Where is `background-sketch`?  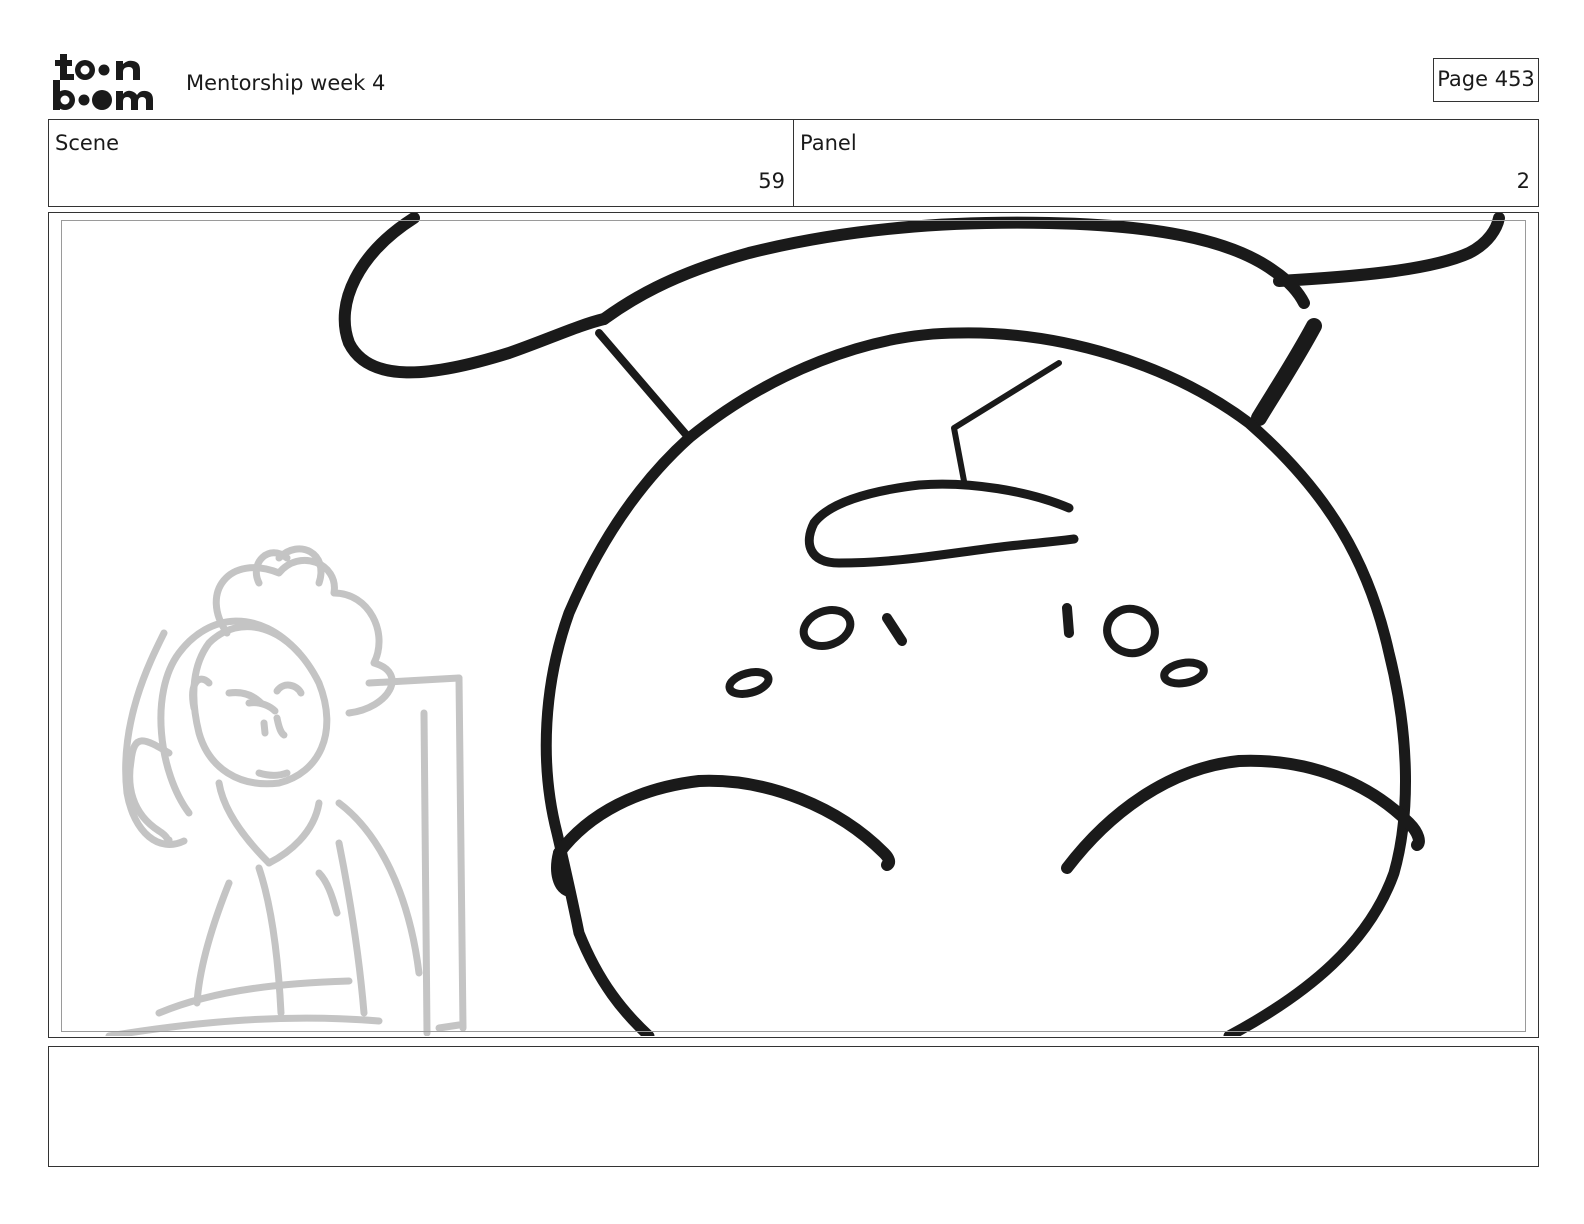 background-sketch is located at coordinates (286, 790).